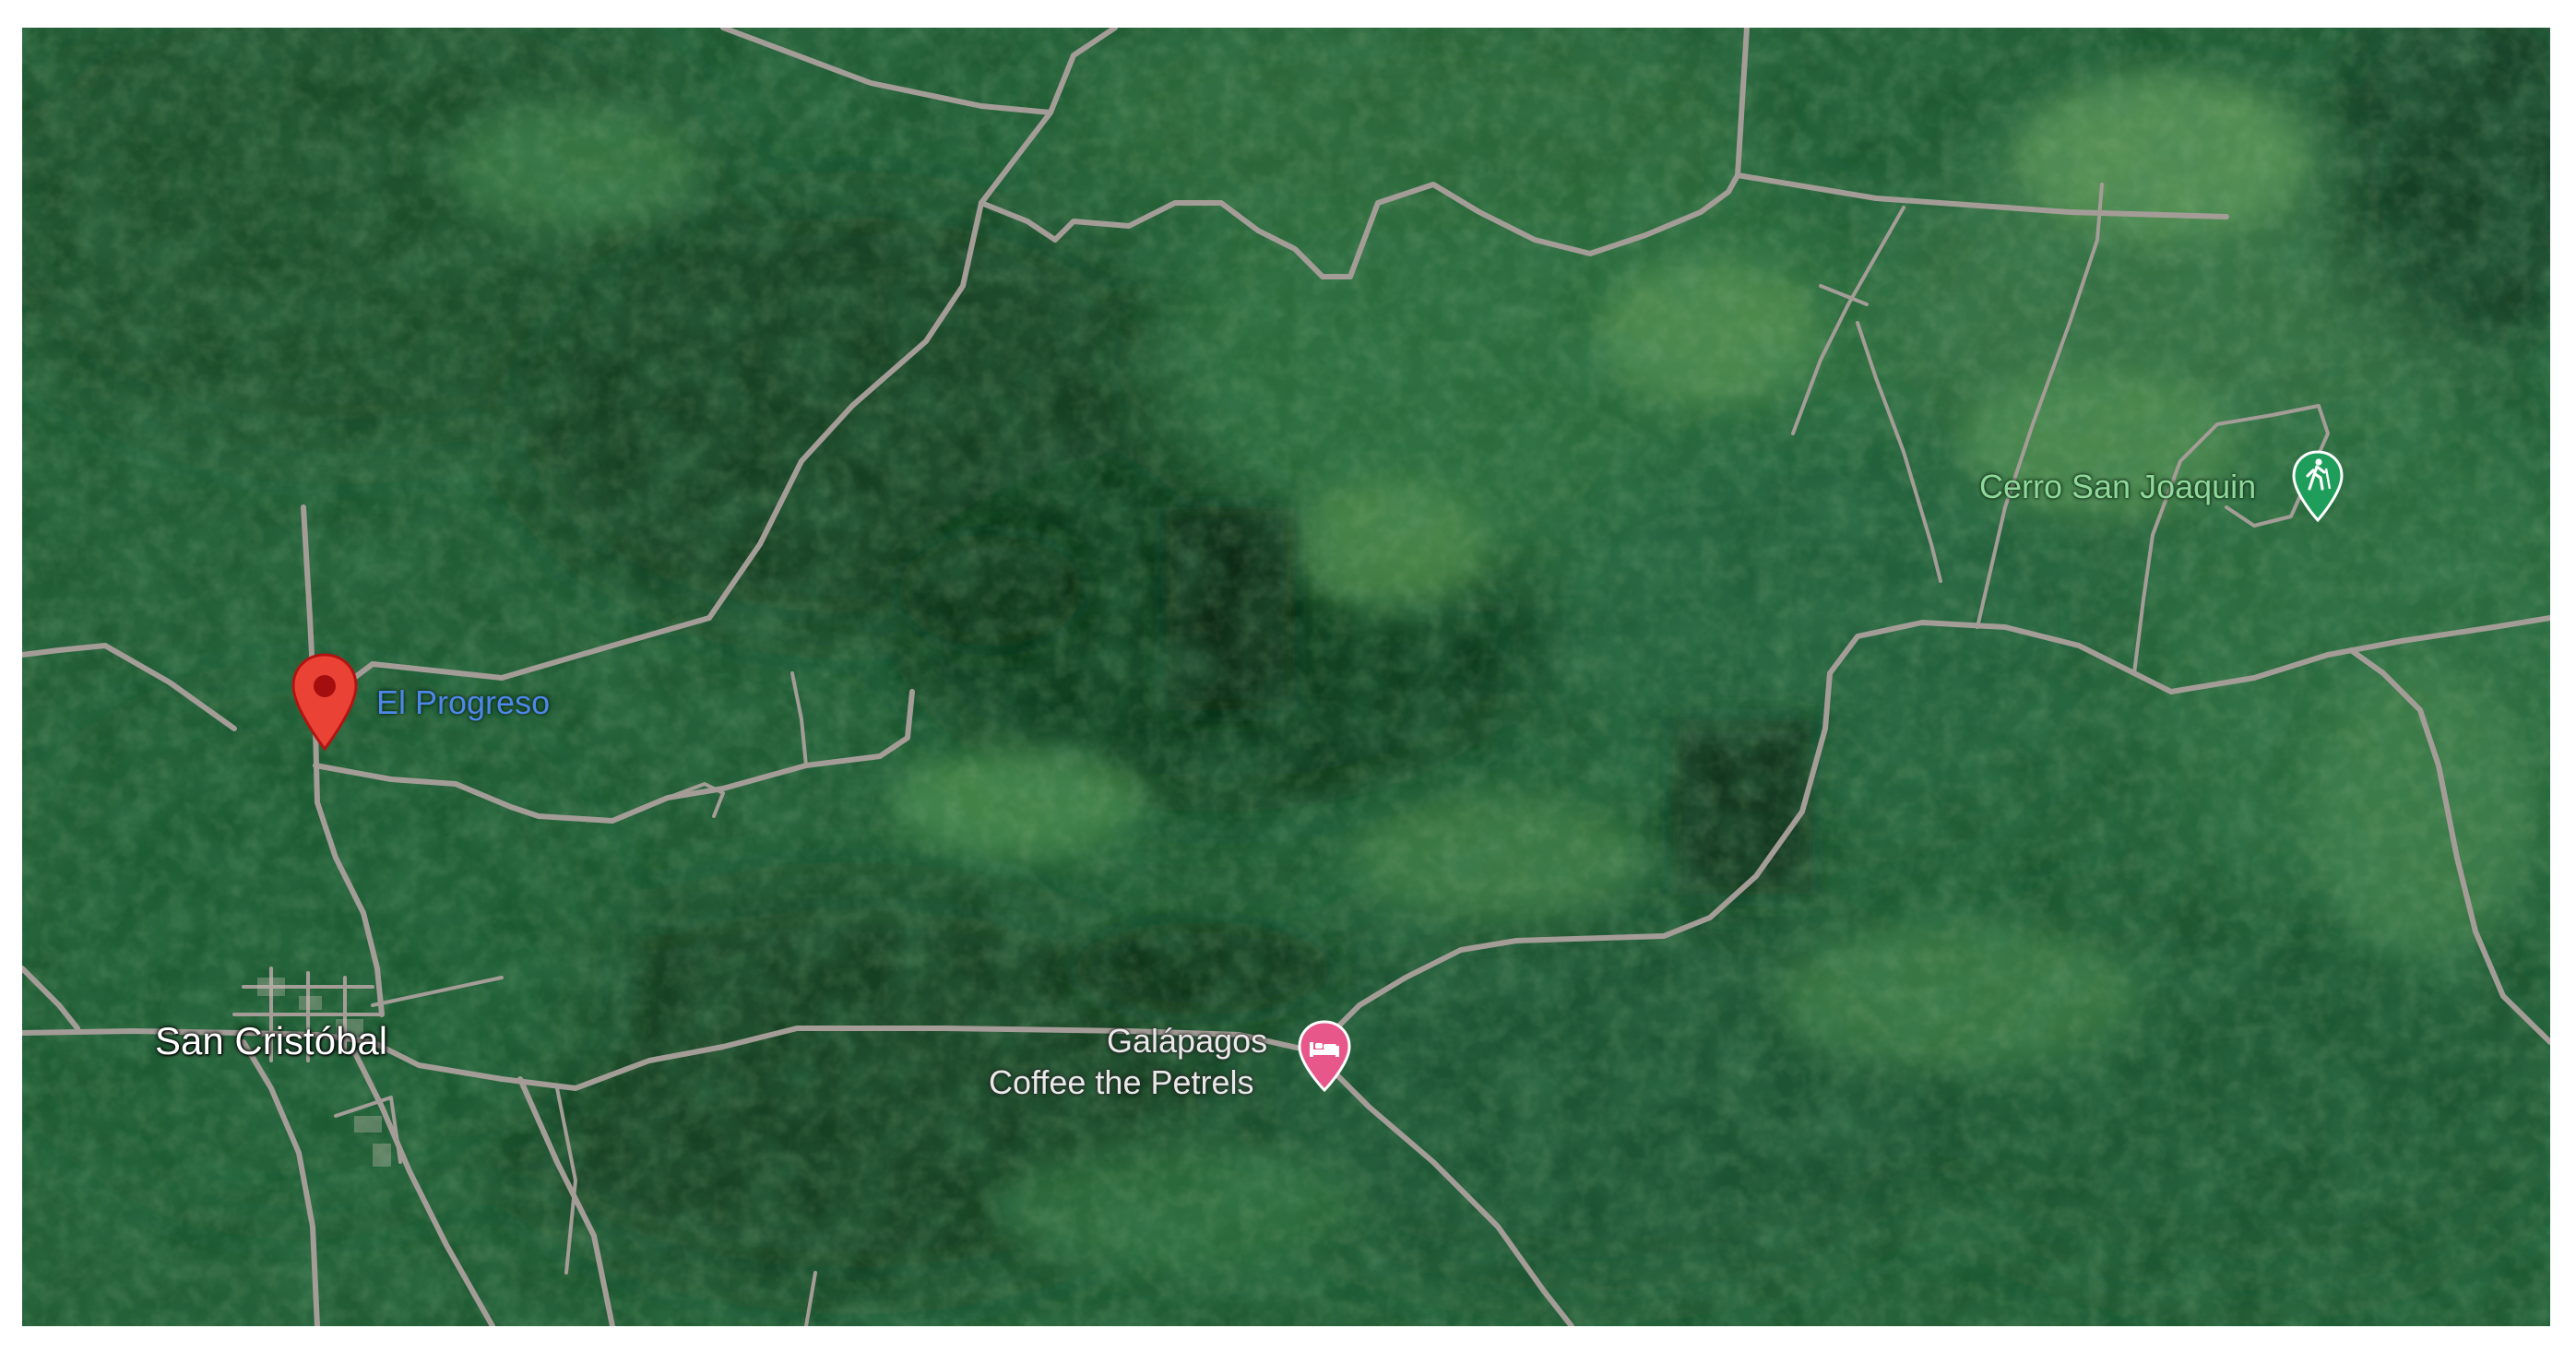 Image resolution: width=2576 pixels, height=1352 pixels. I want to click on hiking-icon, so click(2318, 486).